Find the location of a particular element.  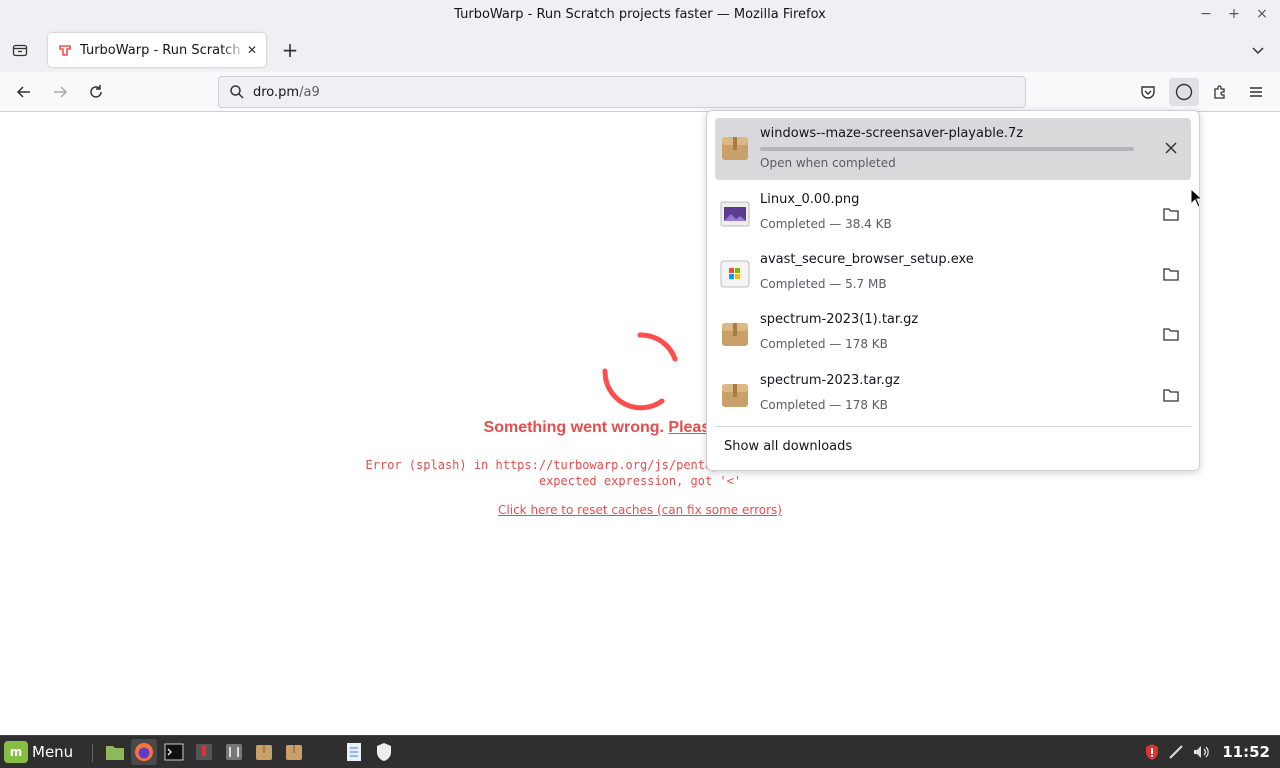

list-all-tabs-button is located at coordinates (1258, 50).